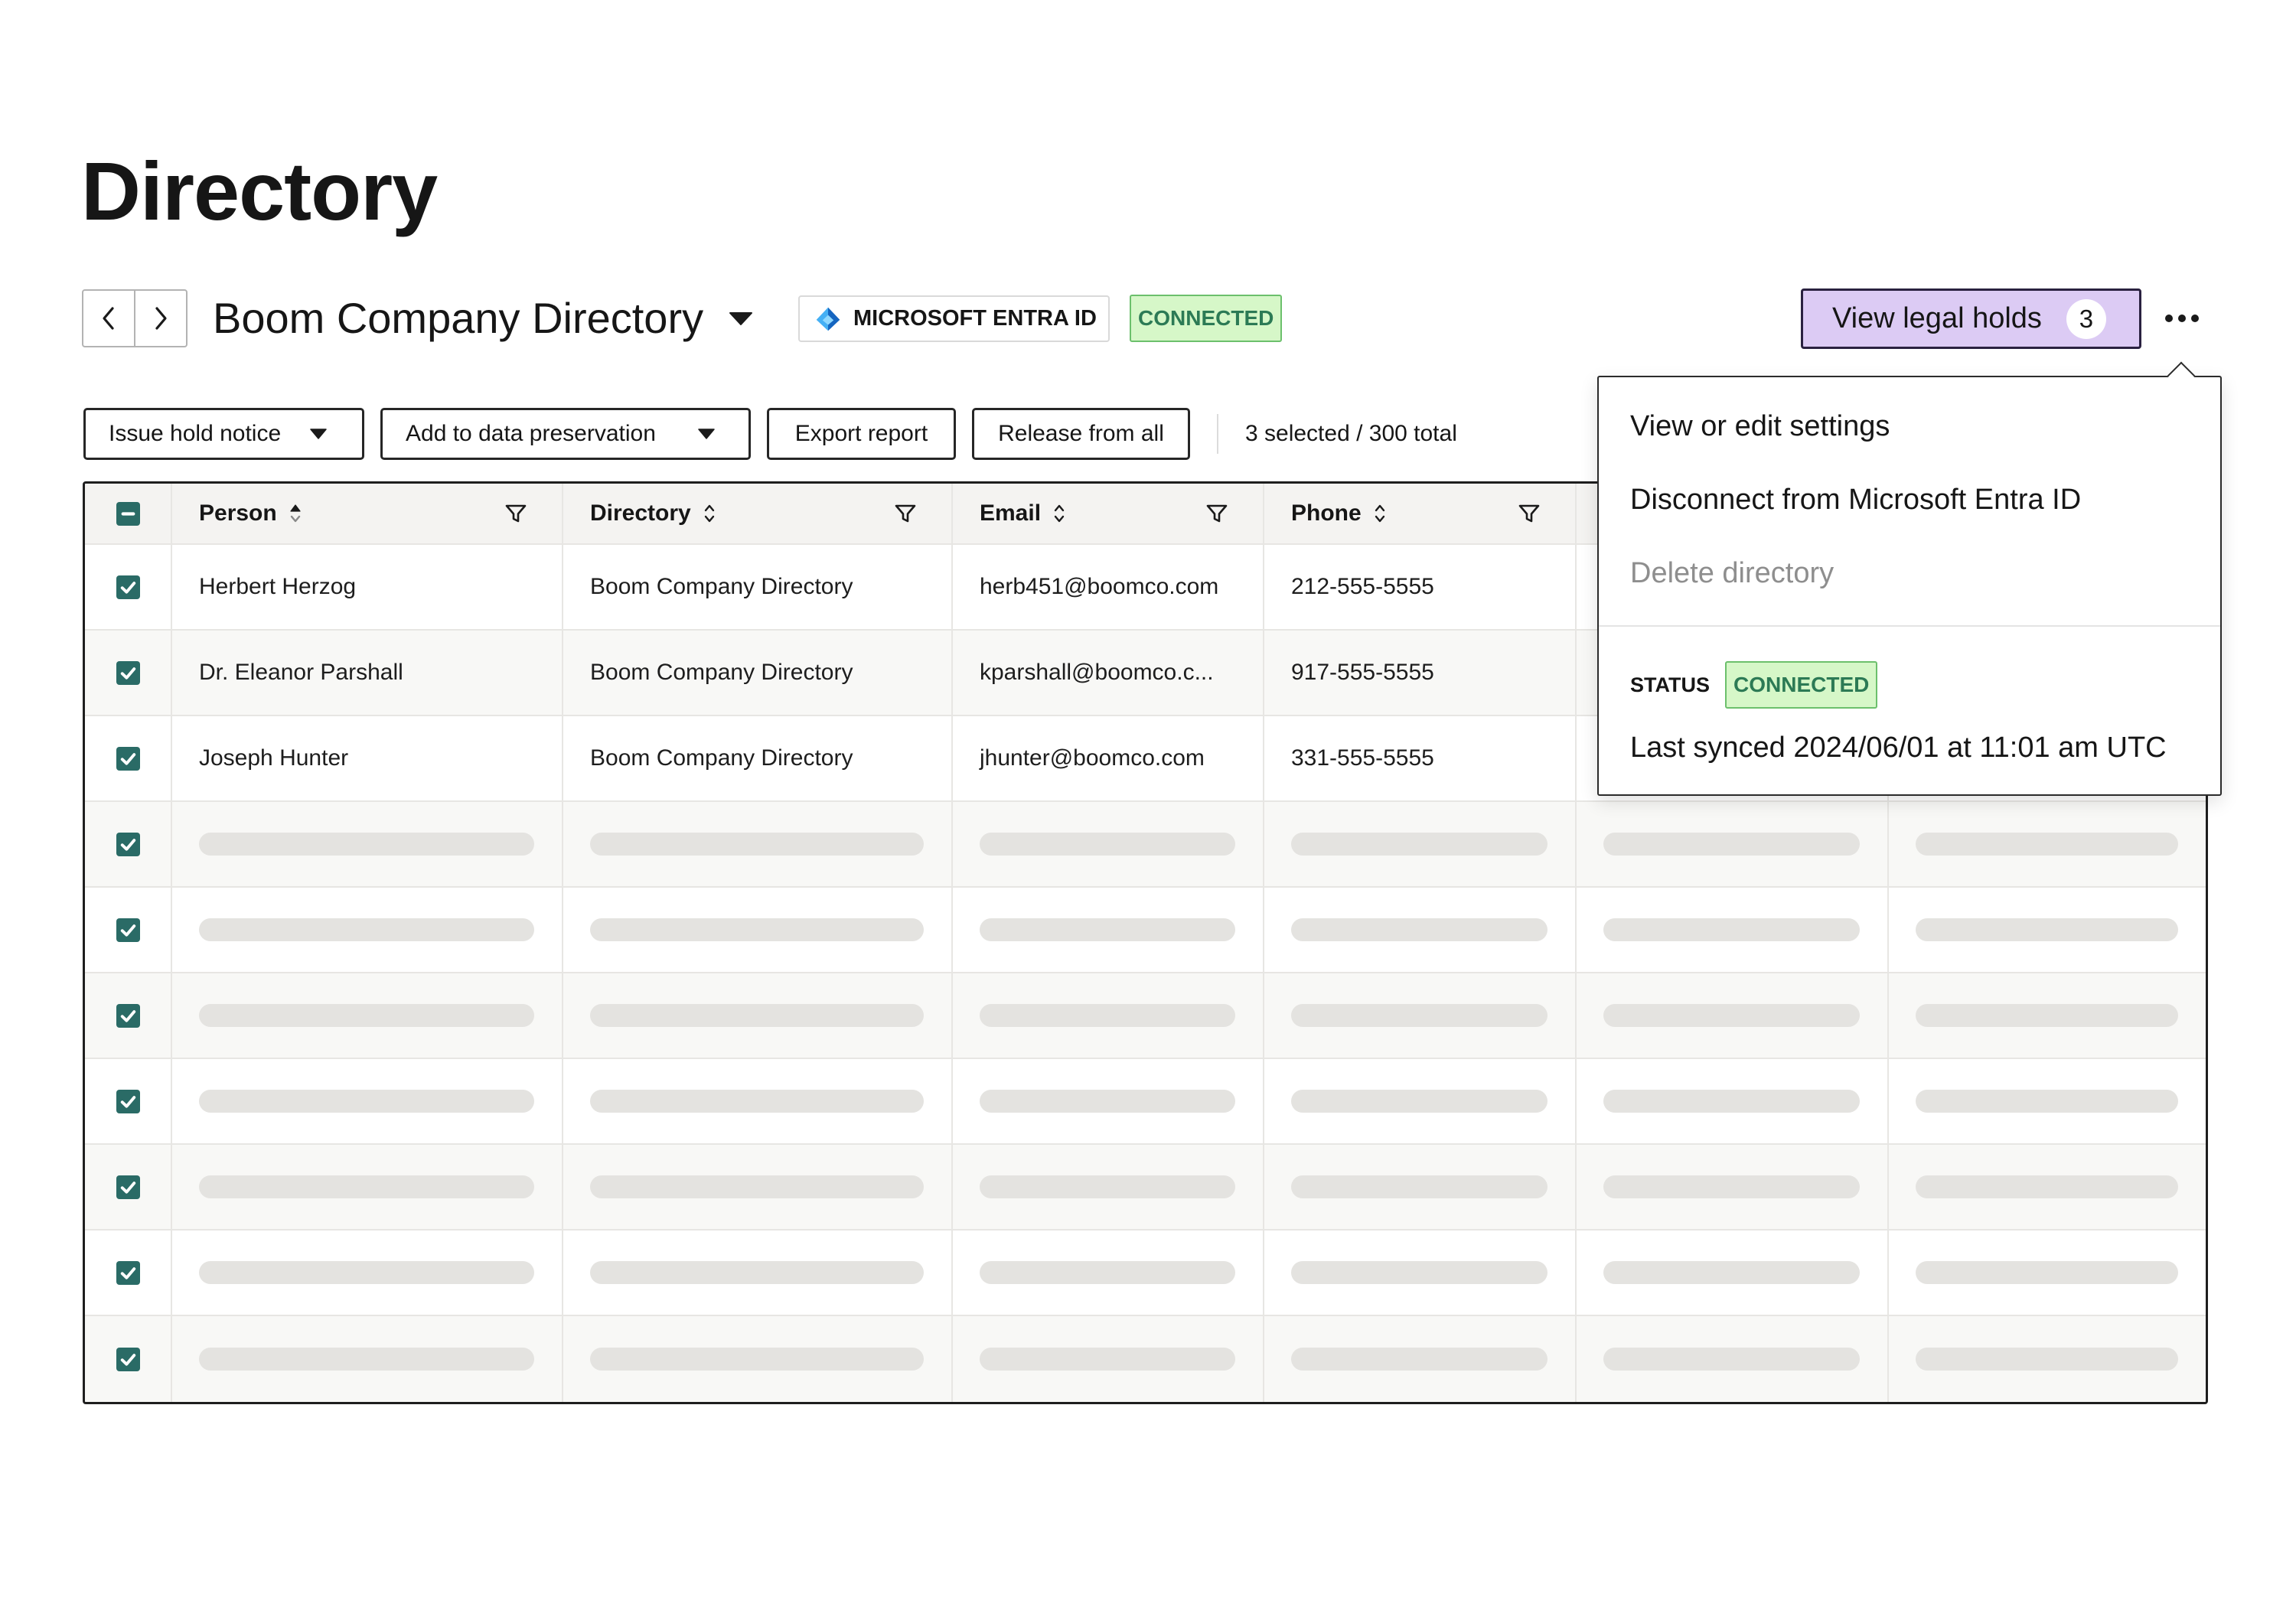 The width and height of the screenshot is (2296, 1607). Describe the element at coordinates (861, 434) in the screenshot. I see `export-report-button: Export report` at that location.